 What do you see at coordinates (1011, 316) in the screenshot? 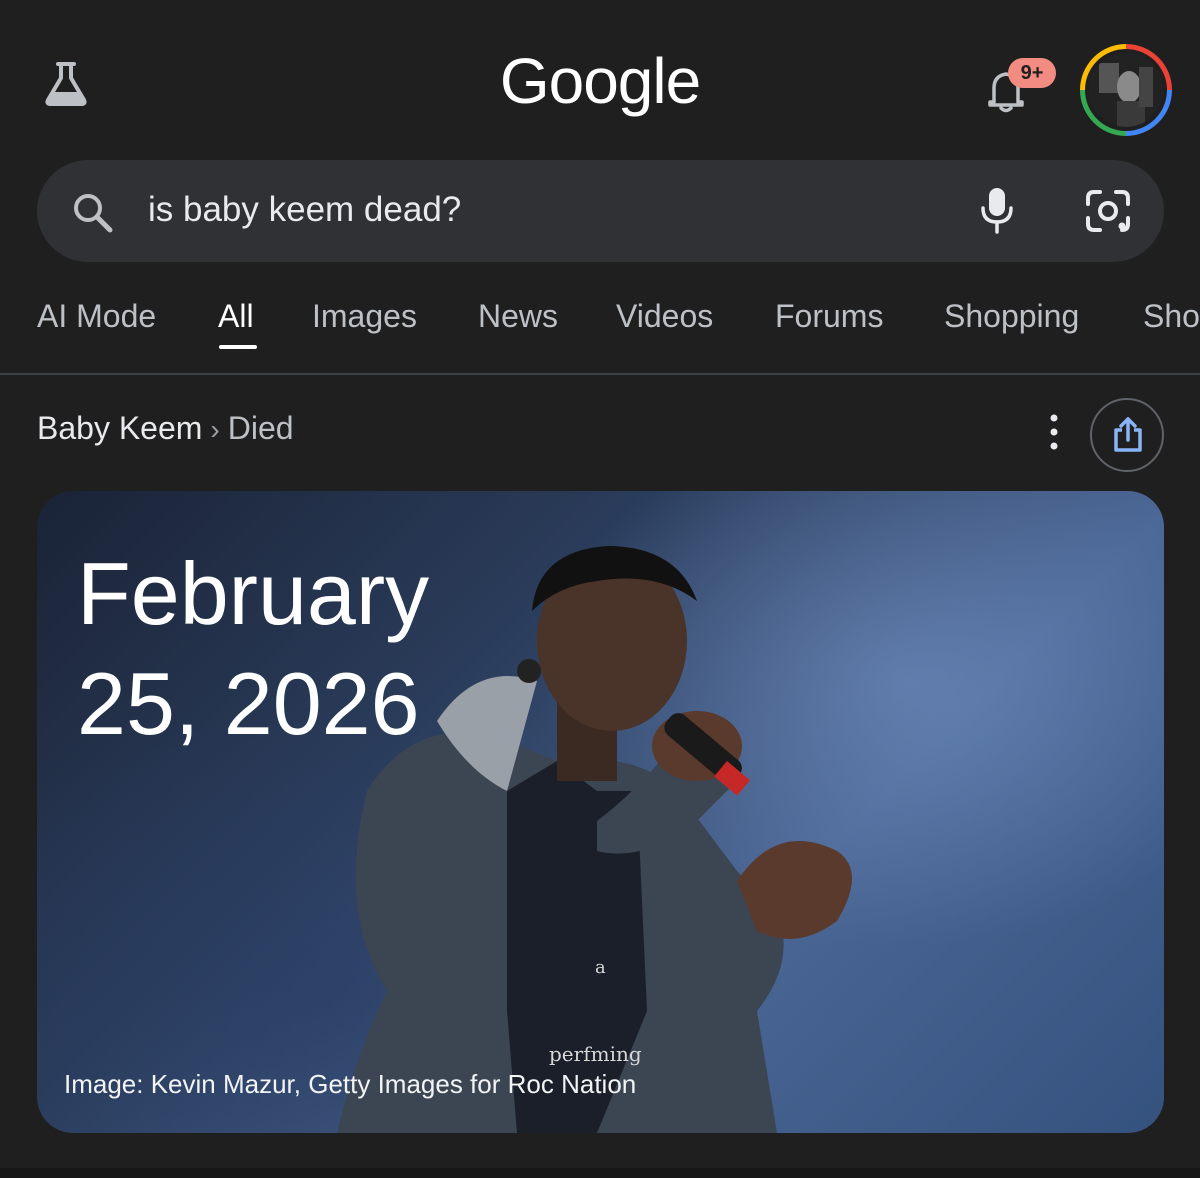
I see `tab-shopping: Shopping` at bounding box center [1011, 316].